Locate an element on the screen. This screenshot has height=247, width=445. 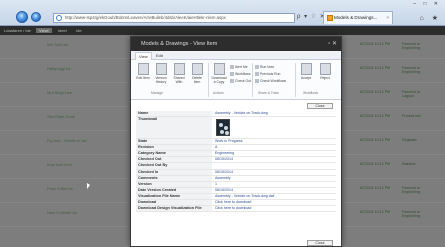
accept-button: Accept is located at coordinates (306, 71).